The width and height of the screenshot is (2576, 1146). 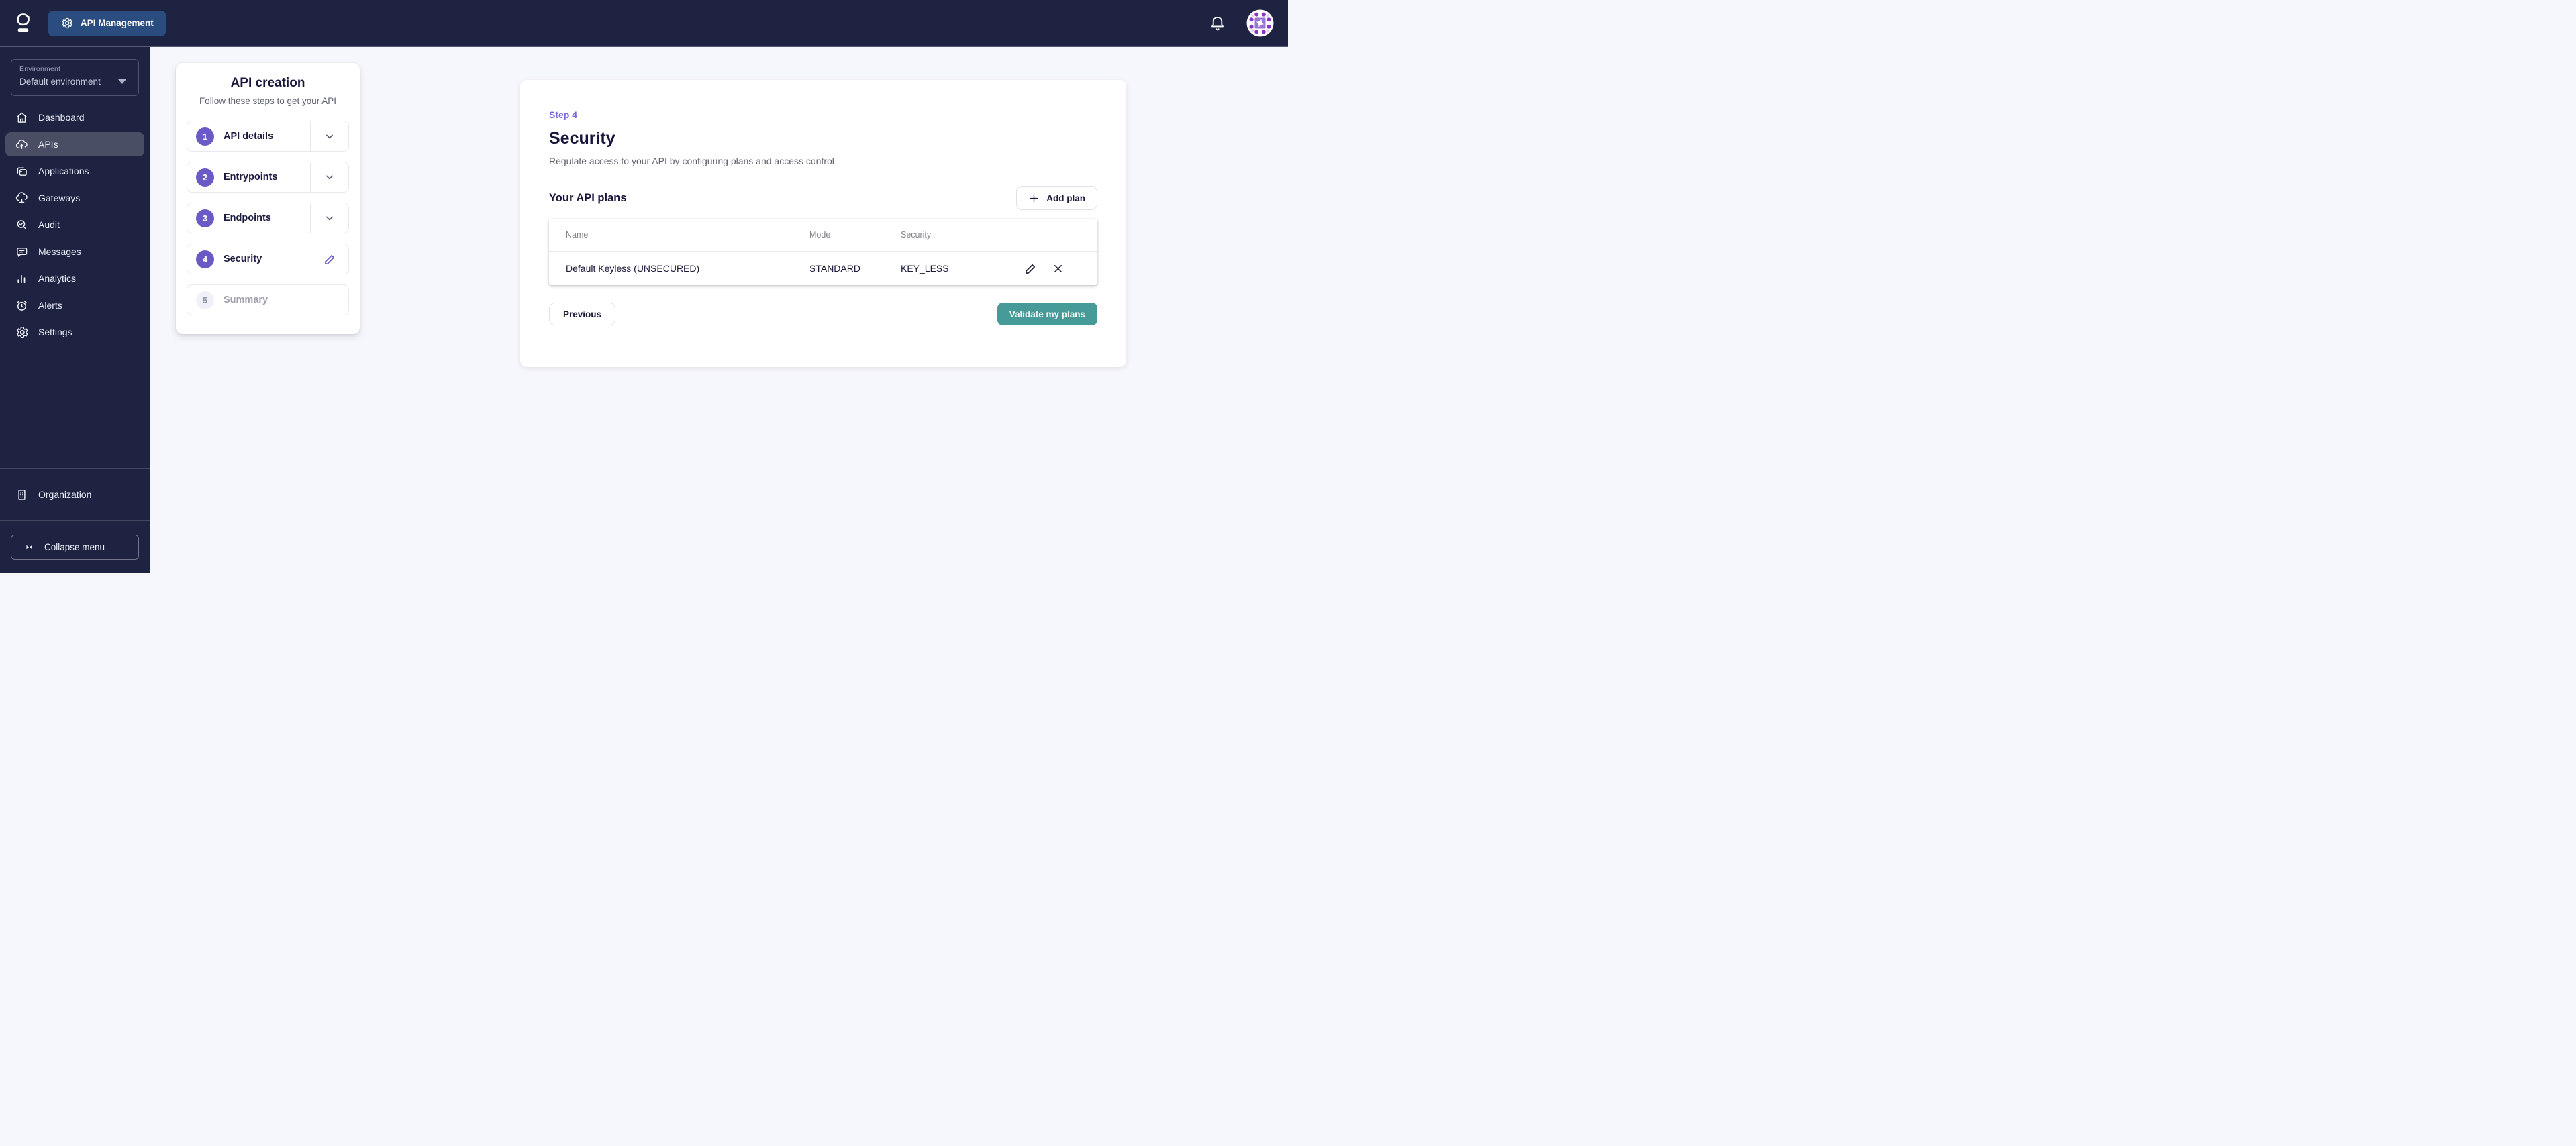 I want to click on organization-icon, so click(x=22, y=495).